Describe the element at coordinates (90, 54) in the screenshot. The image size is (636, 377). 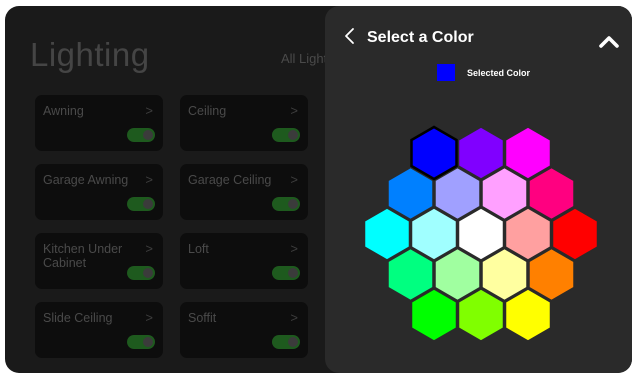
I see `page-title: Lighting` at that location.